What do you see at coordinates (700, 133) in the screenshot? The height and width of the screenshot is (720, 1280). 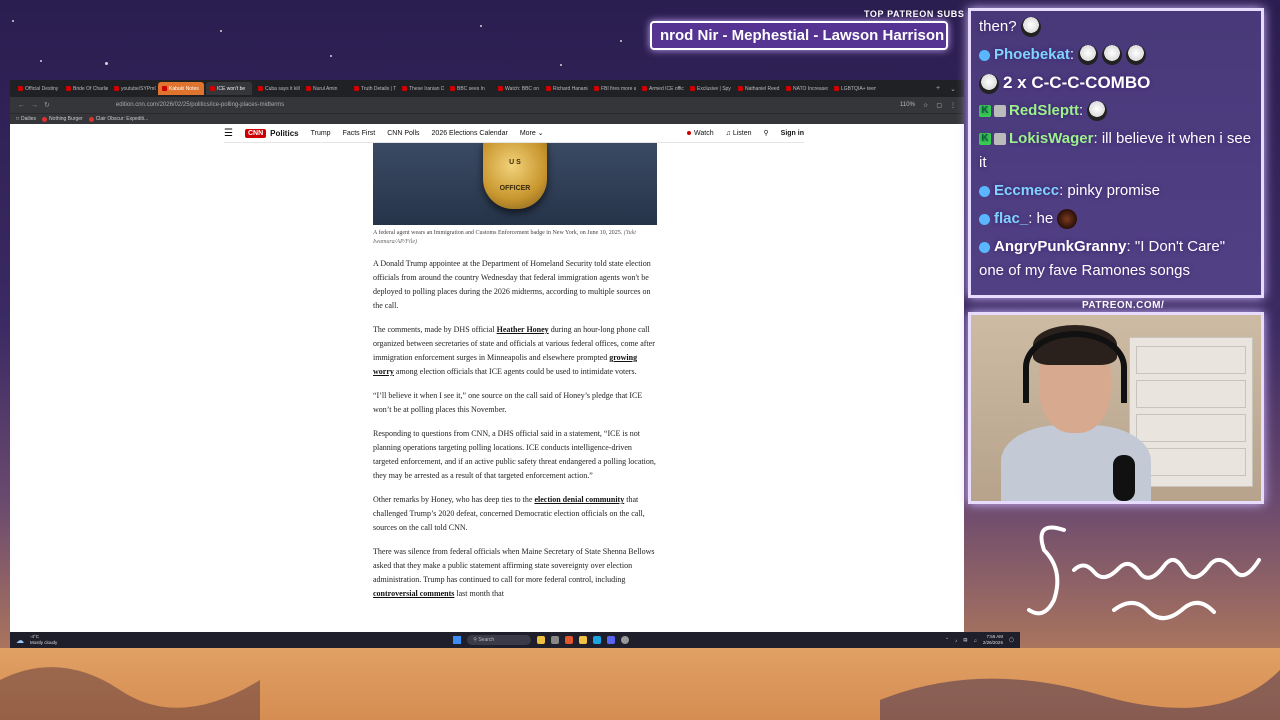 I see `watch-button: Watch` at bounding box center [700, 133].